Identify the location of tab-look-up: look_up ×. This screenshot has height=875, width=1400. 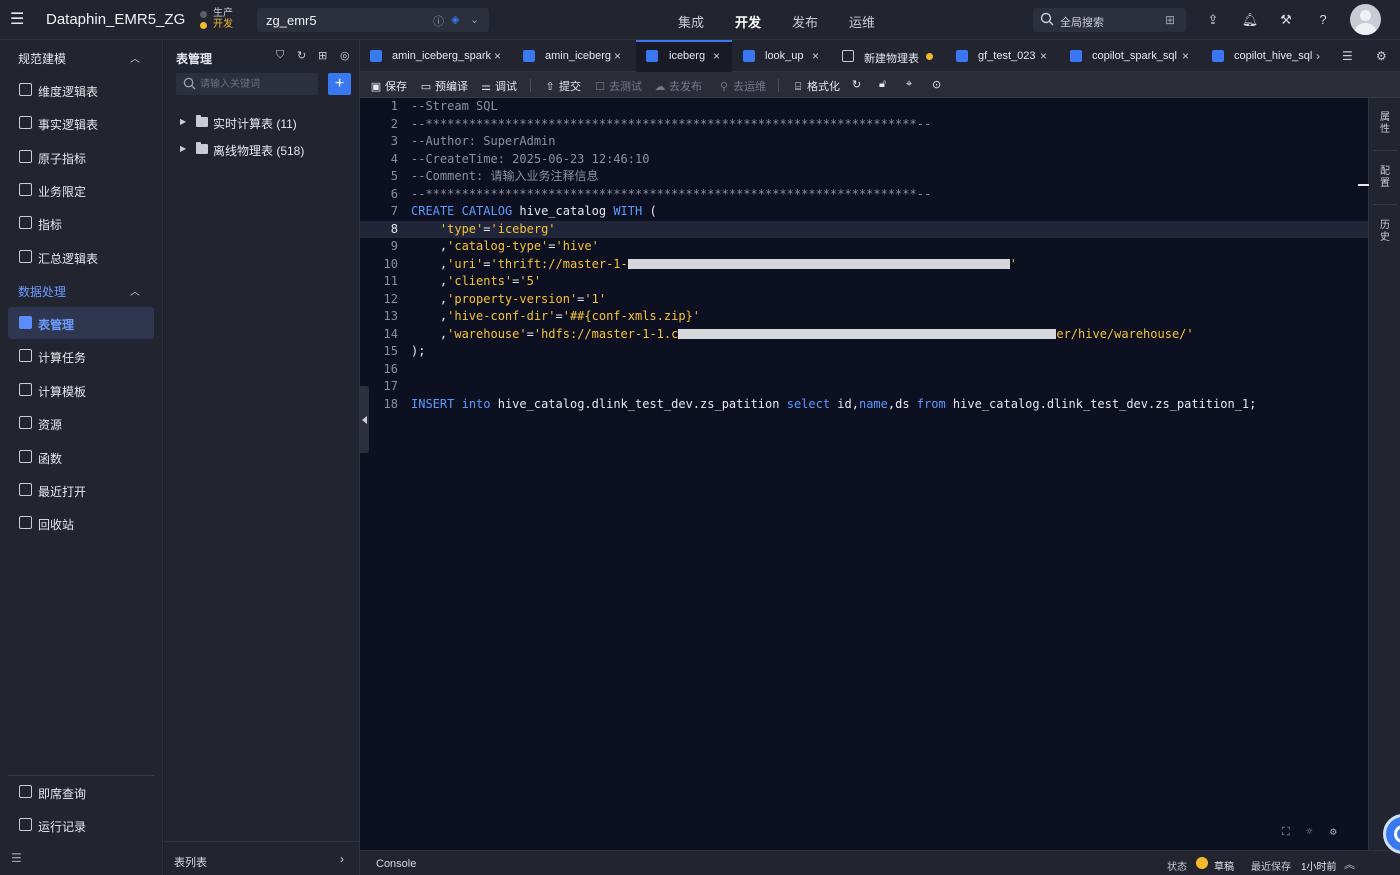
(783, 56).